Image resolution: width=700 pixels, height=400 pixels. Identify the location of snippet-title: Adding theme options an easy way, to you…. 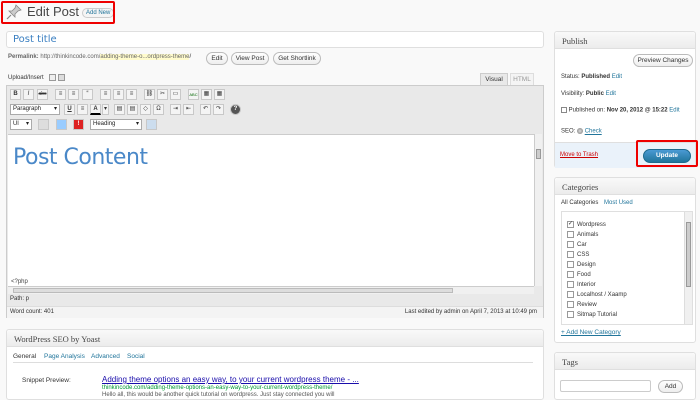
(230, 379).